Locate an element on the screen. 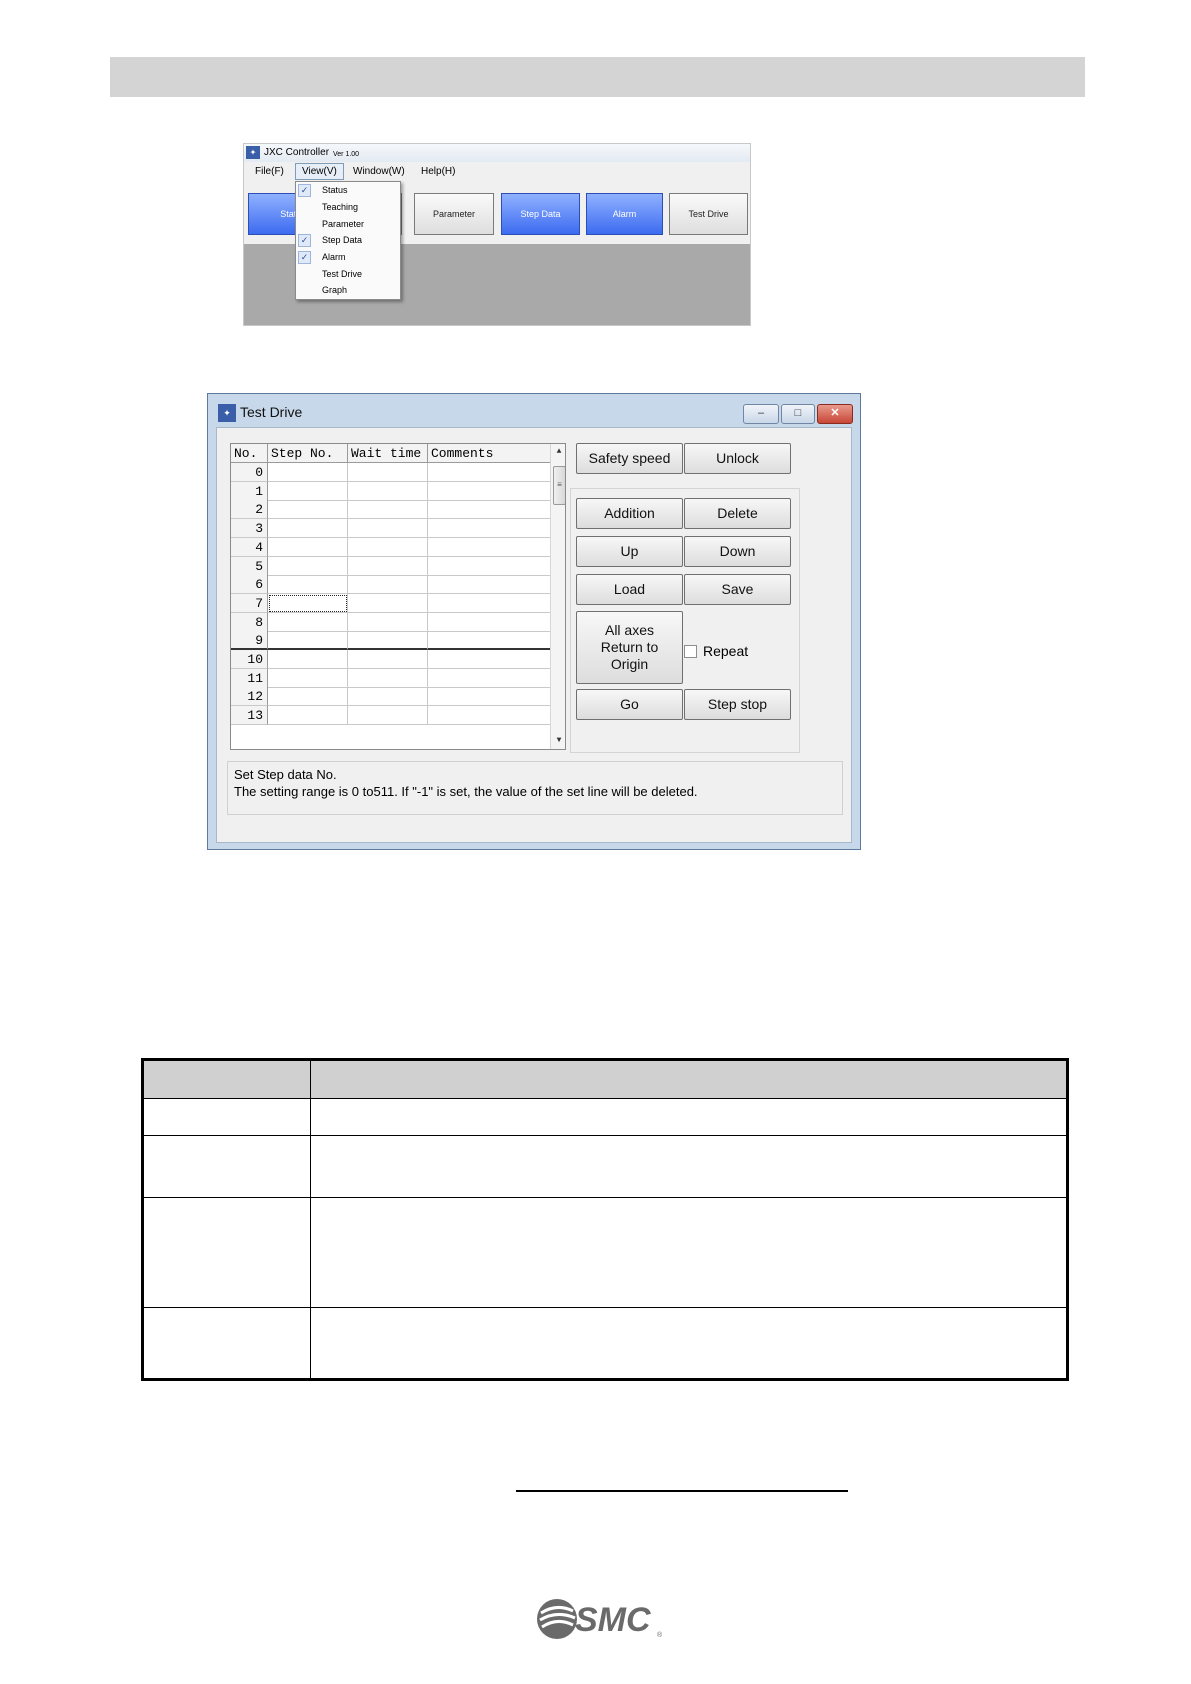 The height and width of the screenshot is (1684, 1191). table-row: 12 is located at coordinates (391, 697).